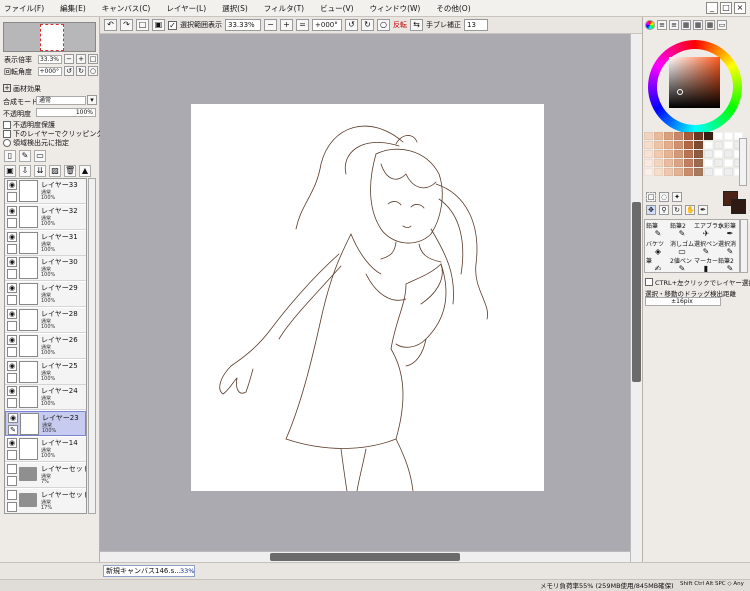 The height and width of the screenshot is (591, 750). I want to click on layer-options-icon: ▣, so click(10, 171).